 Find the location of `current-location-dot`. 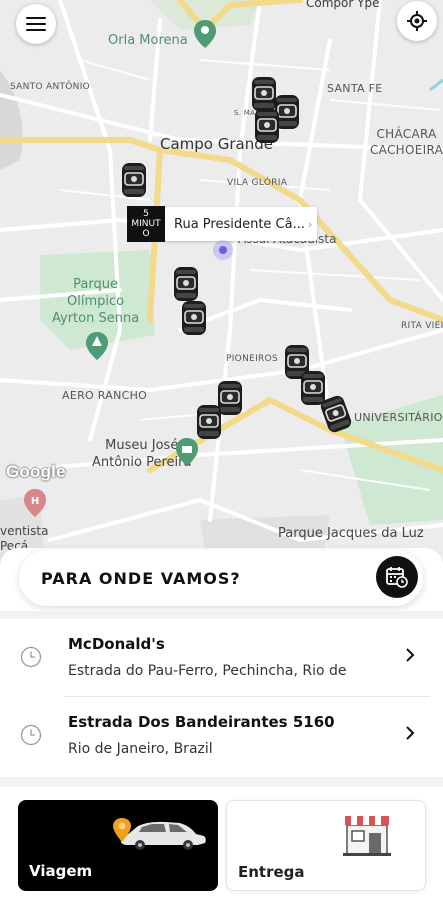

current-location-dot is located at coordinates (223, 250).